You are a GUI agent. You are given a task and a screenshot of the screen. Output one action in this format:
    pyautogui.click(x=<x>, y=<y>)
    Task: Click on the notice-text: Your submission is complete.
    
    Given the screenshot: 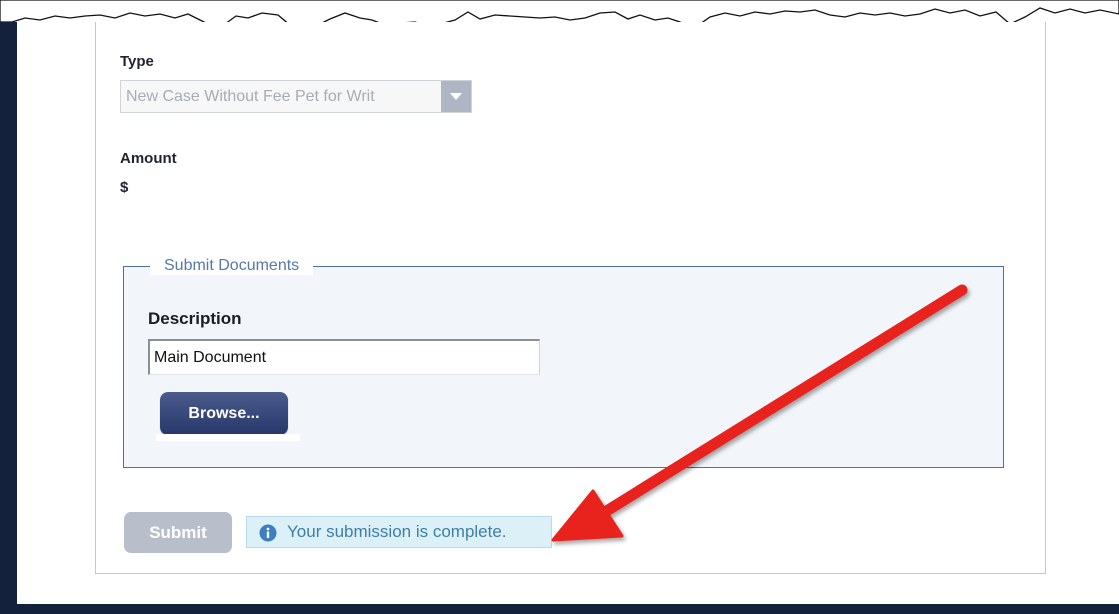 What is the action you would take?
    pyautogui.click(x=397, y=531)
    